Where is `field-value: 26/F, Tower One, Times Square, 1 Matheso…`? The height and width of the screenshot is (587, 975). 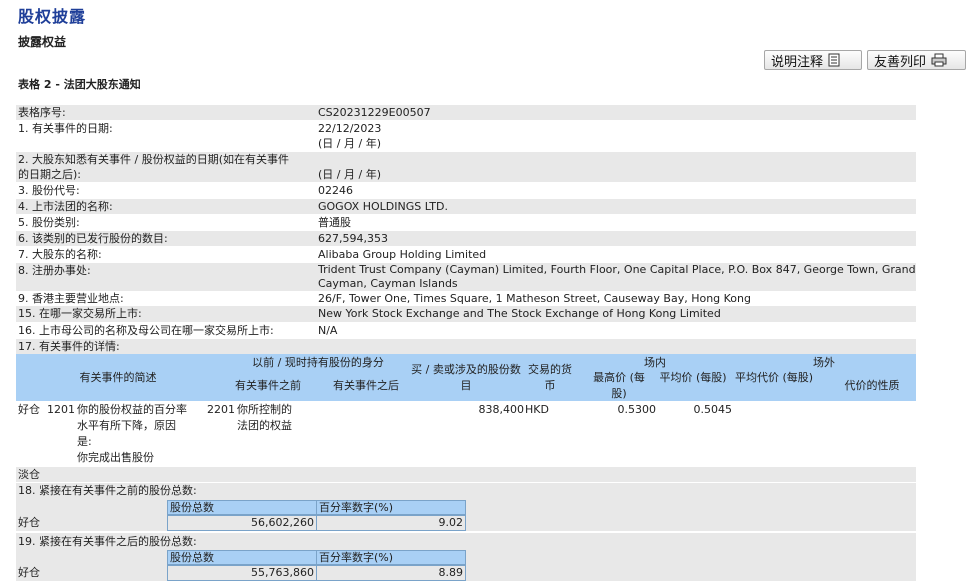 field-value: 26/F, Tower One, Times Square, 1 Matheso… is located at coordinates (534, 298).